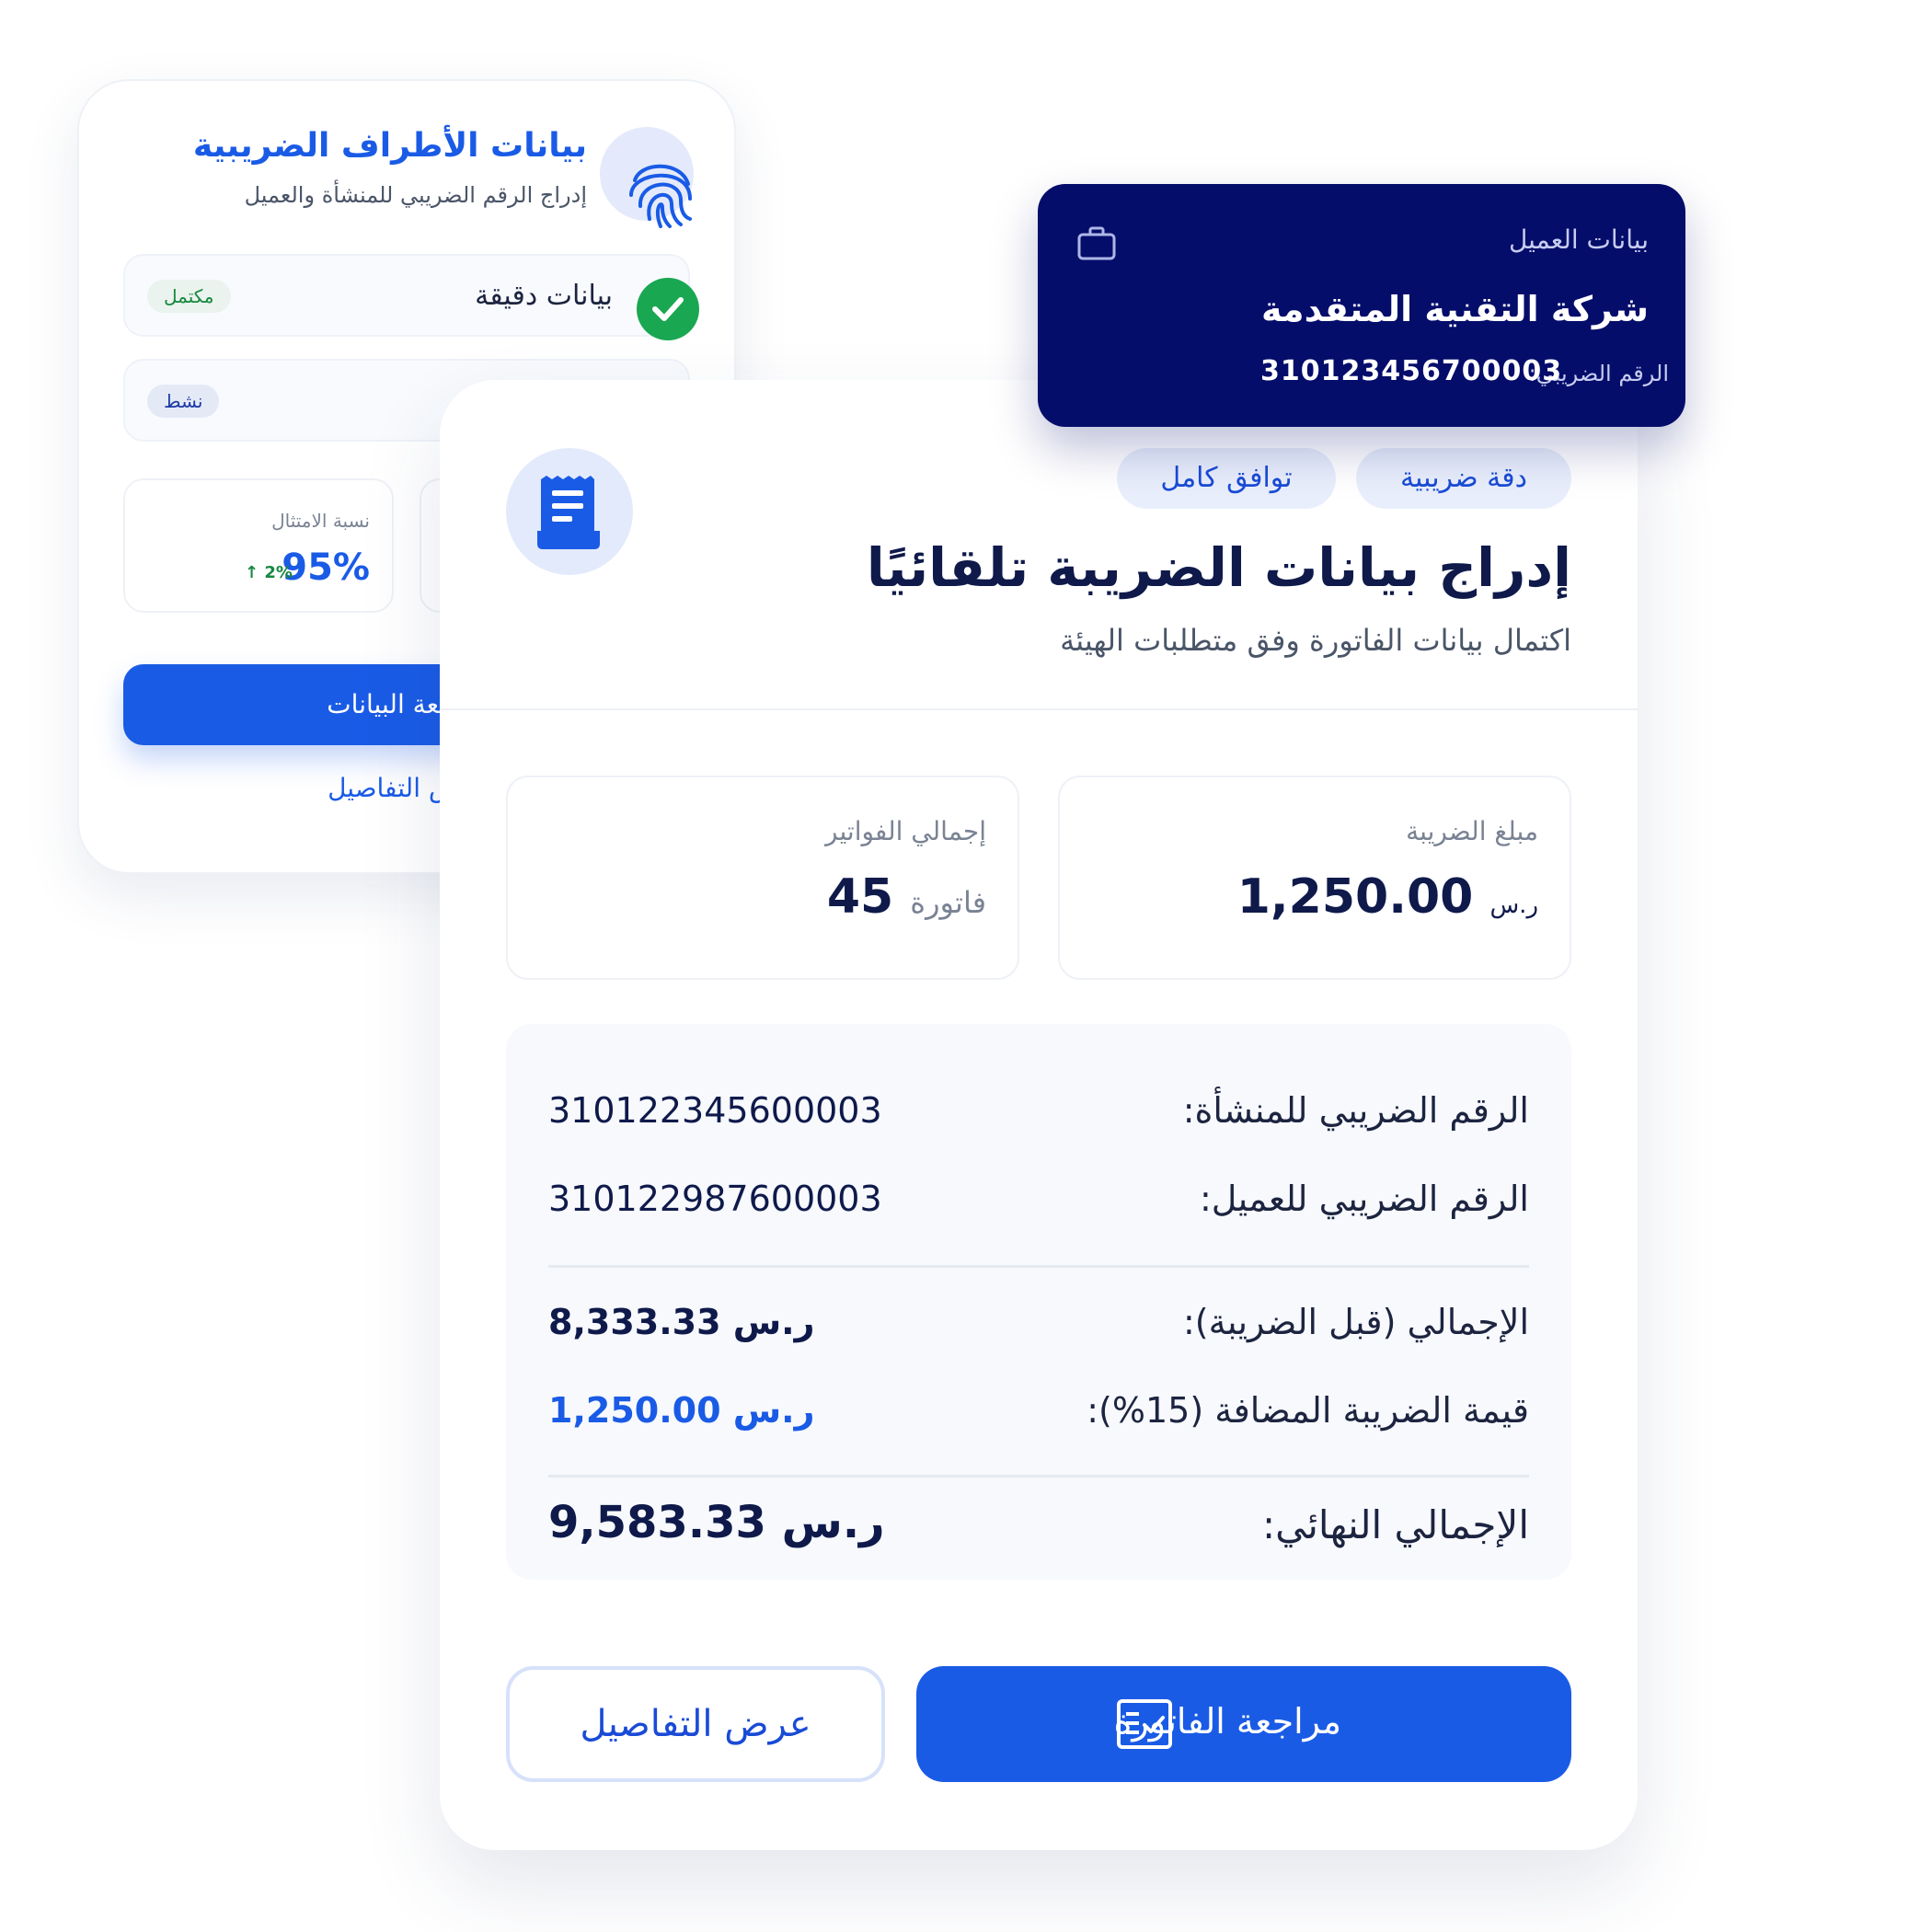 This screenshot has width=1932, height=1932. I want to click on invoices-total-value: 45, so click(860, 897).